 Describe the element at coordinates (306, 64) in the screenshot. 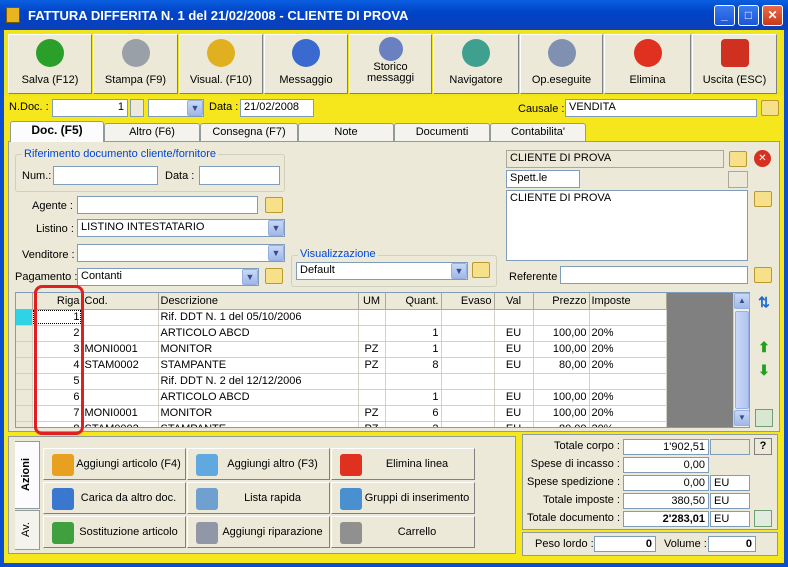

I see `toolbar-button-3: Messaggio` at that location.